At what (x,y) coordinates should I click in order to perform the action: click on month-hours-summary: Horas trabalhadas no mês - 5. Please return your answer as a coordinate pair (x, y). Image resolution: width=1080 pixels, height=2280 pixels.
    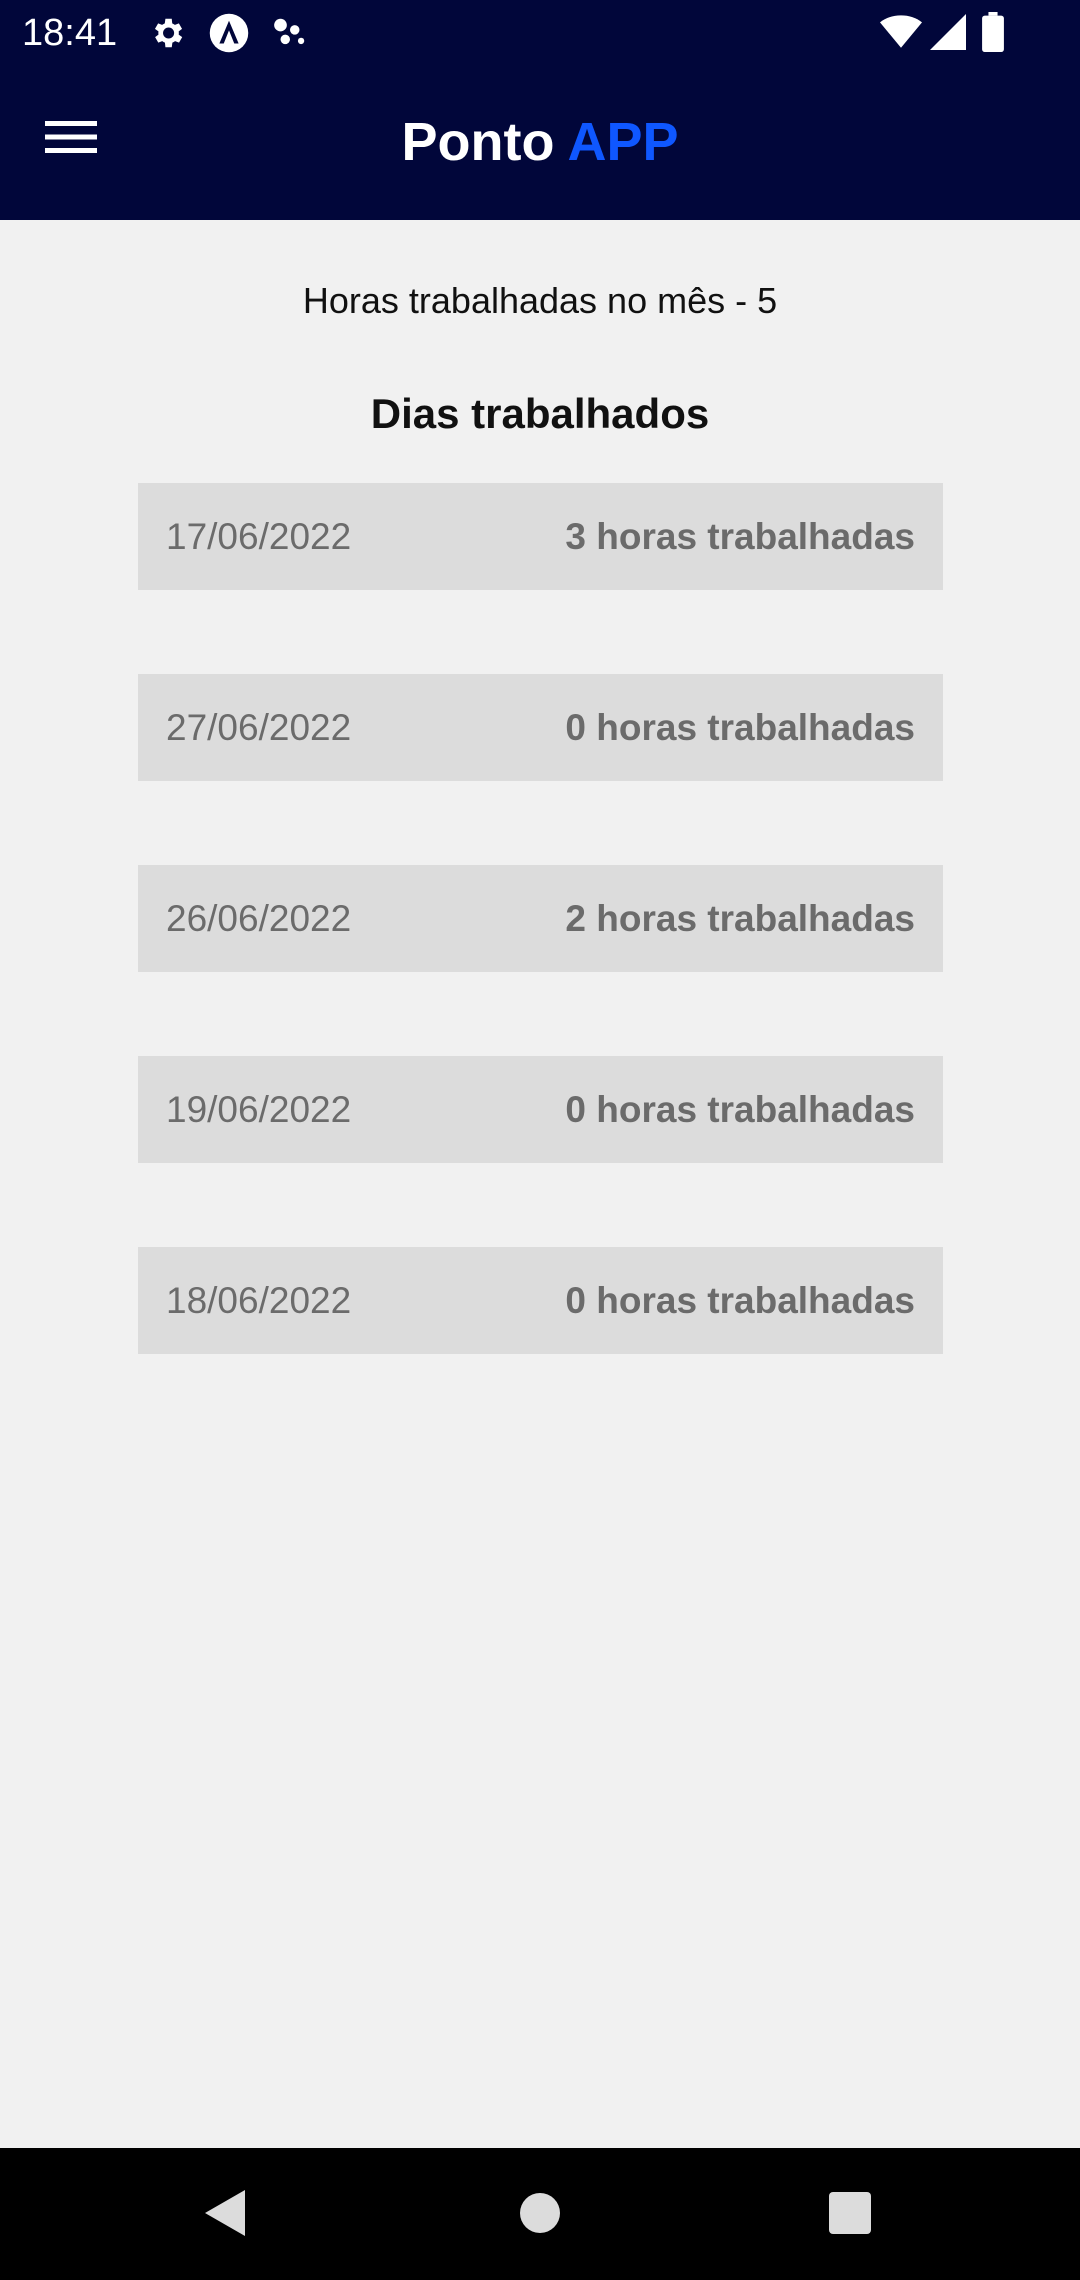
    Looking at the image, I should click on (540, 300).